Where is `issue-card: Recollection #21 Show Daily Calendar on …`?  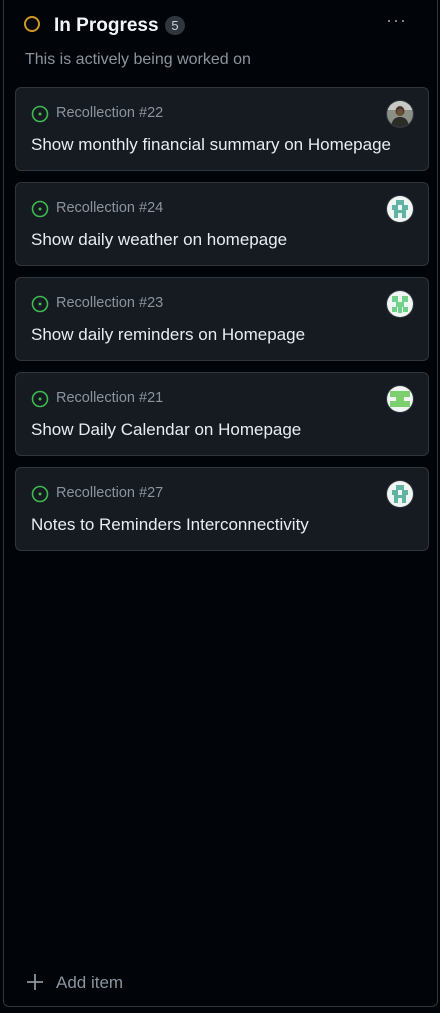 issue-card: Recollection #21 Show Daily Calendar on … is located at coordinates (222, 414).